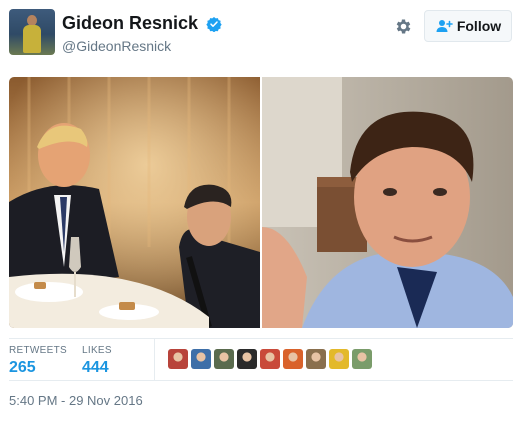 Image resolution: width=519 pixels, height=421 pixels. I want to click on follow-button-label: Follow, so click(479, 26).